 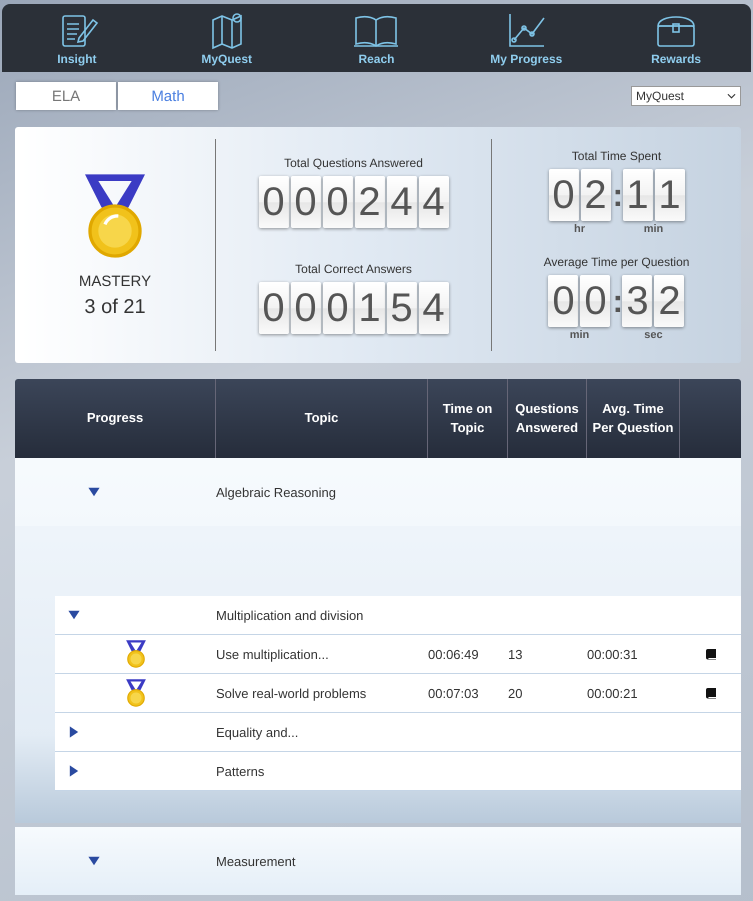 What do you see at coordinates (227, 38) in the screenshot?
I see `nav-item: MyQuest` at bounding box center [227, 38].